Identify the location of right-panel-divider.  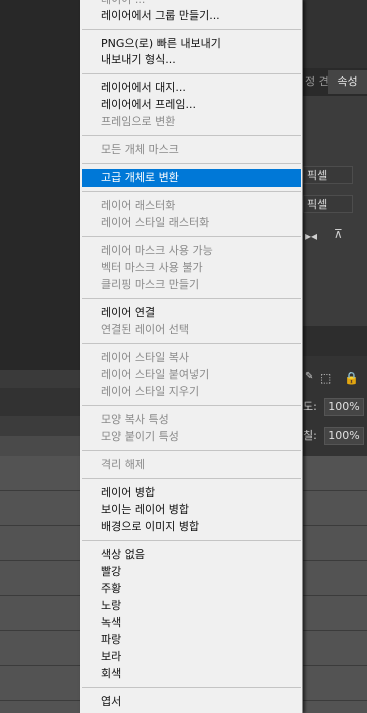
(335, 341).